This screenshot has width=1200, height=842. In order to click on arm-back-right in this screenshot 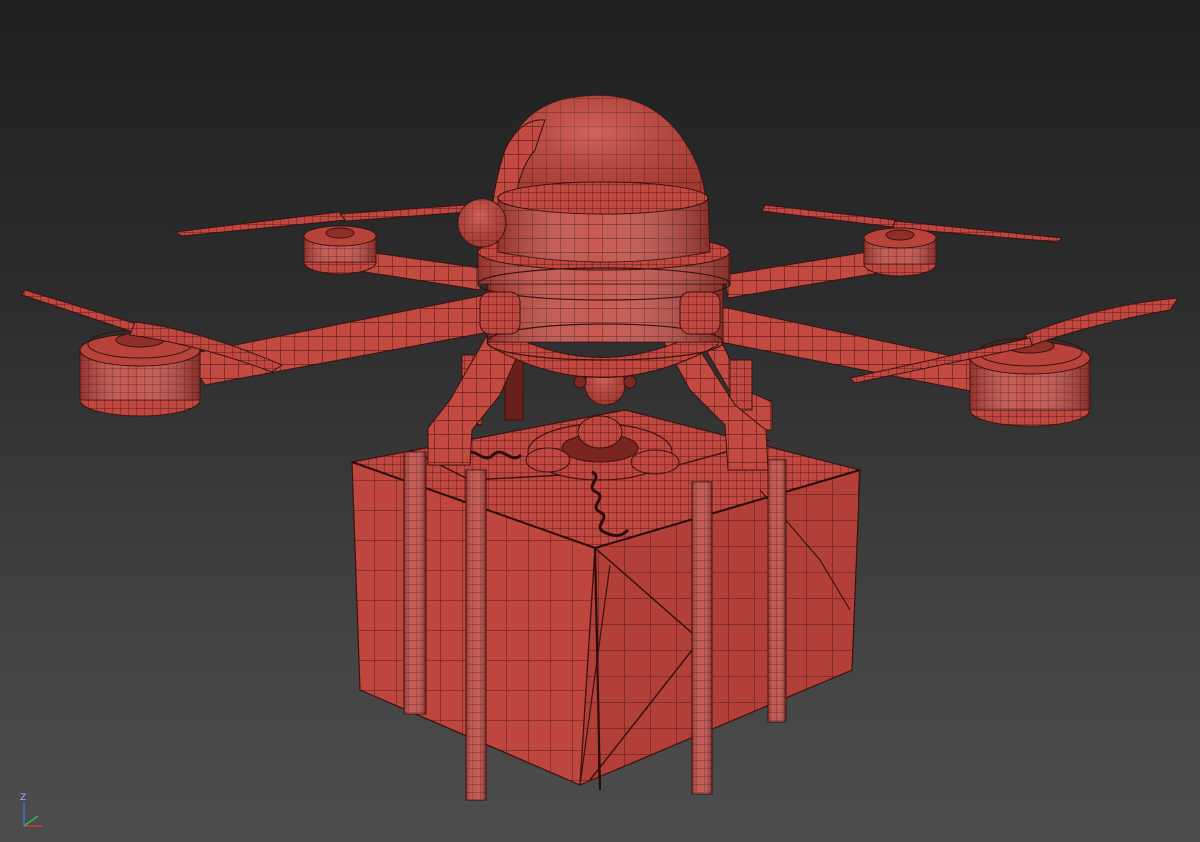, I will do `click(805, 274)`.